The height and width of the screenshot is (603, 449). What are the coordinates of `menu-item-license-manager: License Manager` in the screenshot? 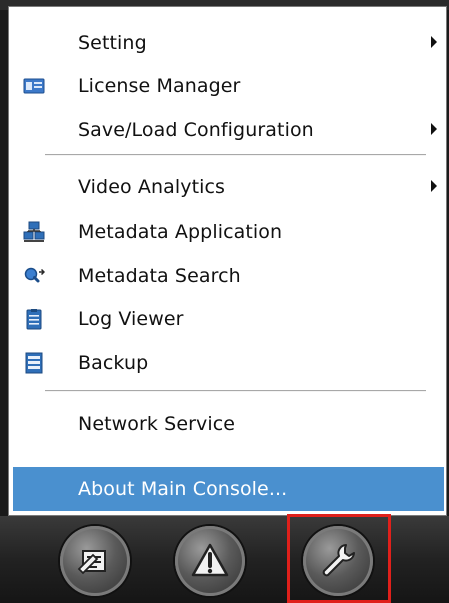 It's located at (227, 86).